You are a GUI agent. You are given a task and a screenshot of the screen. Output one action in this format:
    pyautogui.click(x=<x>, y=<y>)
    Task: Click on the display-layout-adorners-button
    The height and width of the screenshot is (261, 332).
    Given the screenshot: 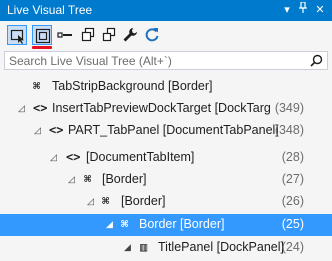 What is the action you would take?
    pyautogui.click(x=42, y=35)
    